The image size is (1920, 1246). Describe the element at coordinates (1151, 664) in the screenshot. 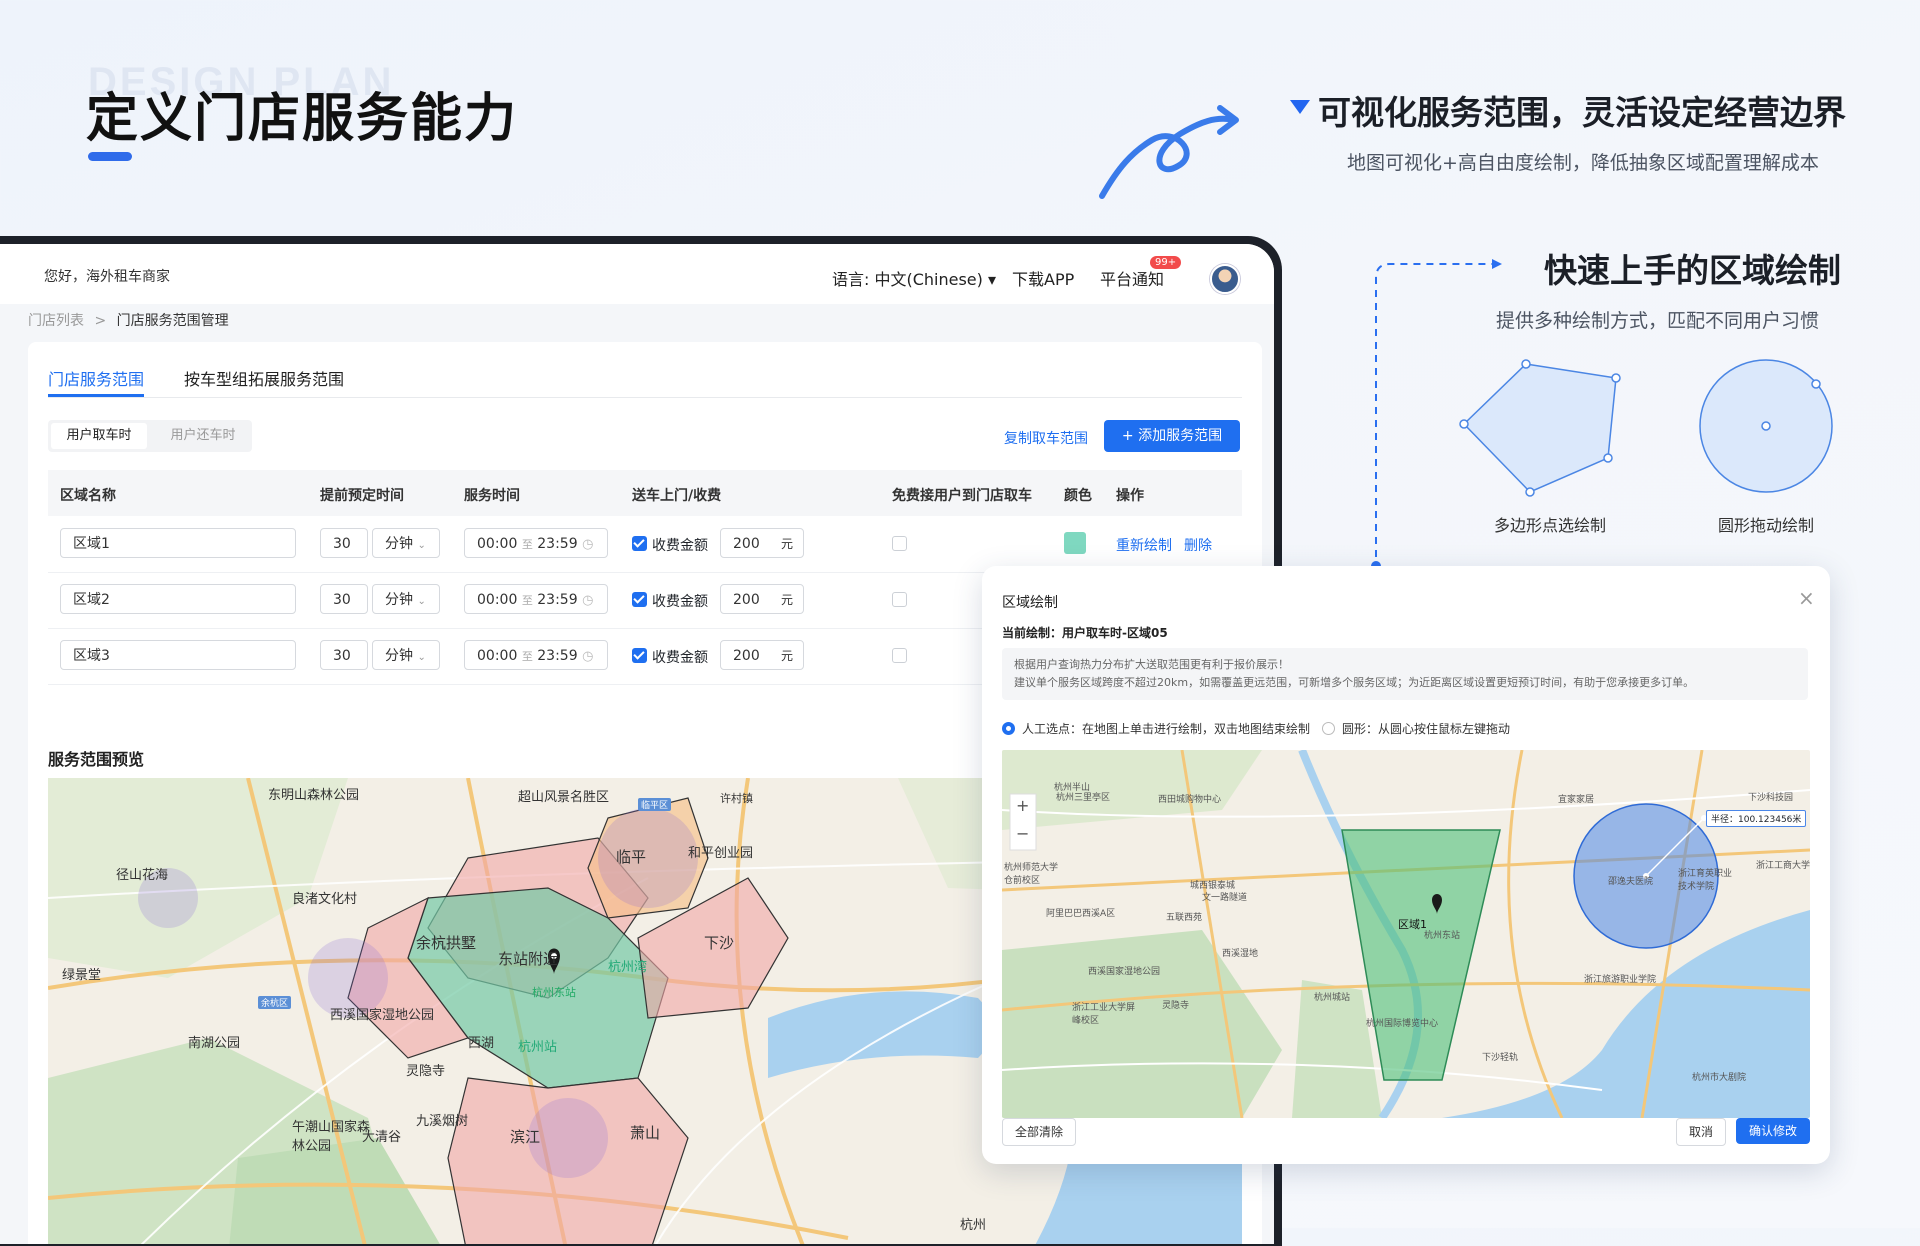

I see `tip-line: 根据用户查询热力分布扩大送取范围更有利于报价展示！` at that location.